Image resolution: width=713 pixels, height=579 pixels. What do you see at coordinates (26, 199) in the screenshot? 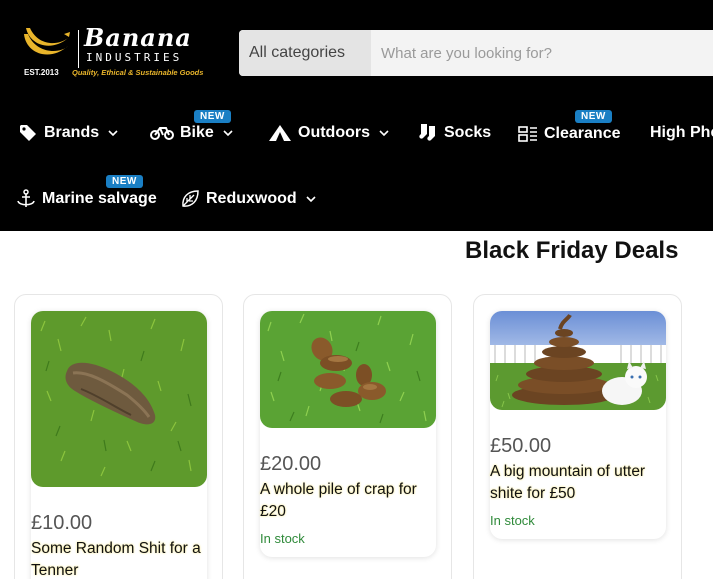
I see `anchor-icon` at bounding box center [26, 199].